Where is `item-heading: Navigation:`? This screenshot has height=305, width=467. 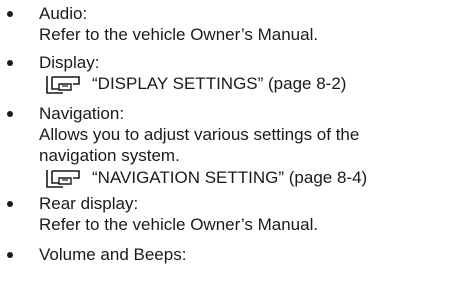
item-heading: Navigation: is located at coordinates (82, 113).